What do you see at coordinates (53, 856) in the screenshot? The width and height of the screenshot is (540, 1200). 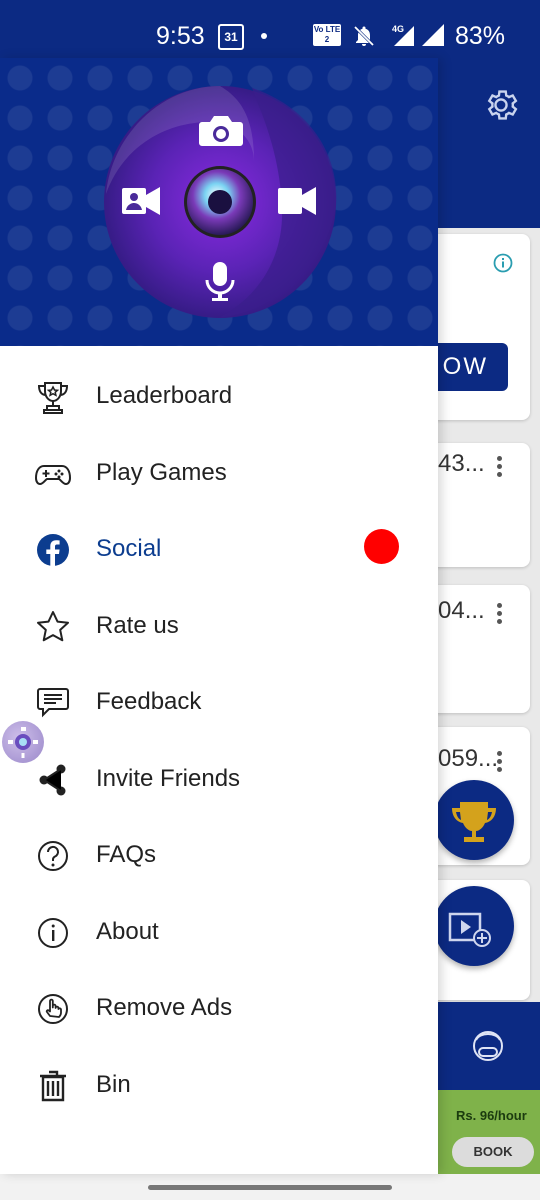 I see `help-icon` at bounding box center [53, 856].